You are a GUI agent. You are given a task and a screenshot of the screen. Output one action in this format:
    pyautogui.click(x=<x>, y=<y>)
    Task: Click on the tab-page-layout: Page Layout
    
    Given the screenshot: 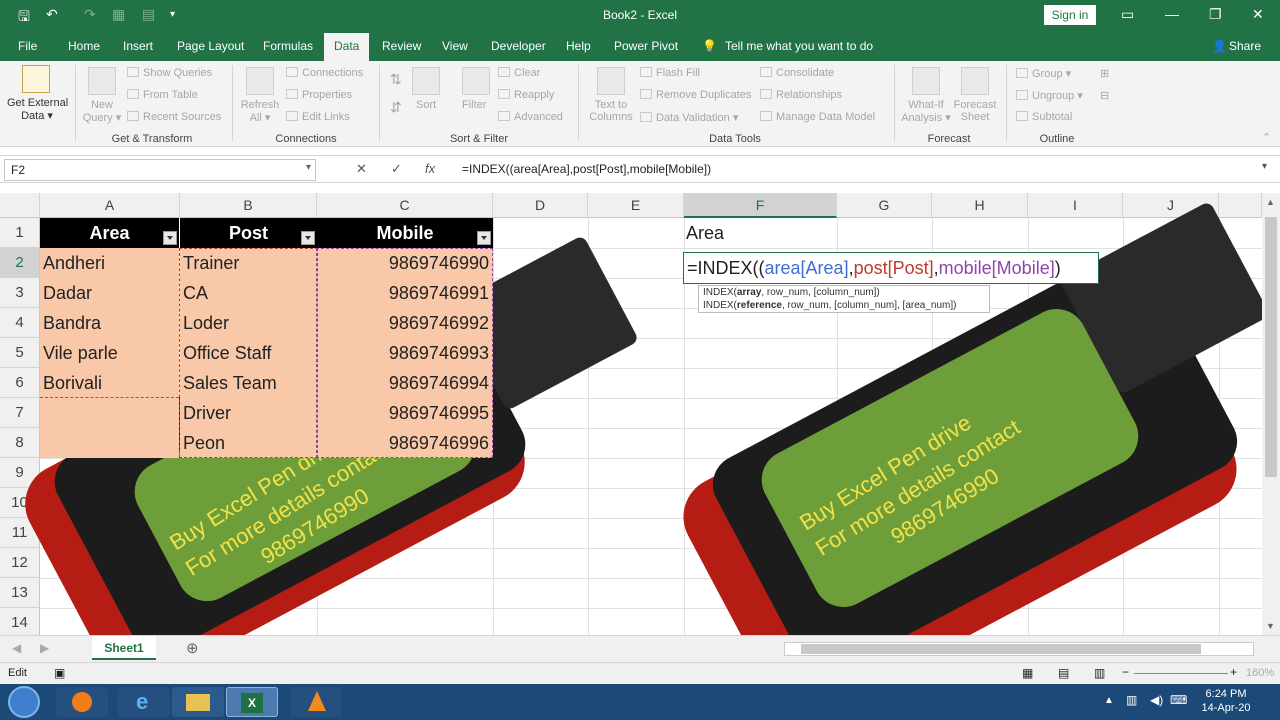 What is the action you would take?
    pyautogui.click(x=210, y=46)
    